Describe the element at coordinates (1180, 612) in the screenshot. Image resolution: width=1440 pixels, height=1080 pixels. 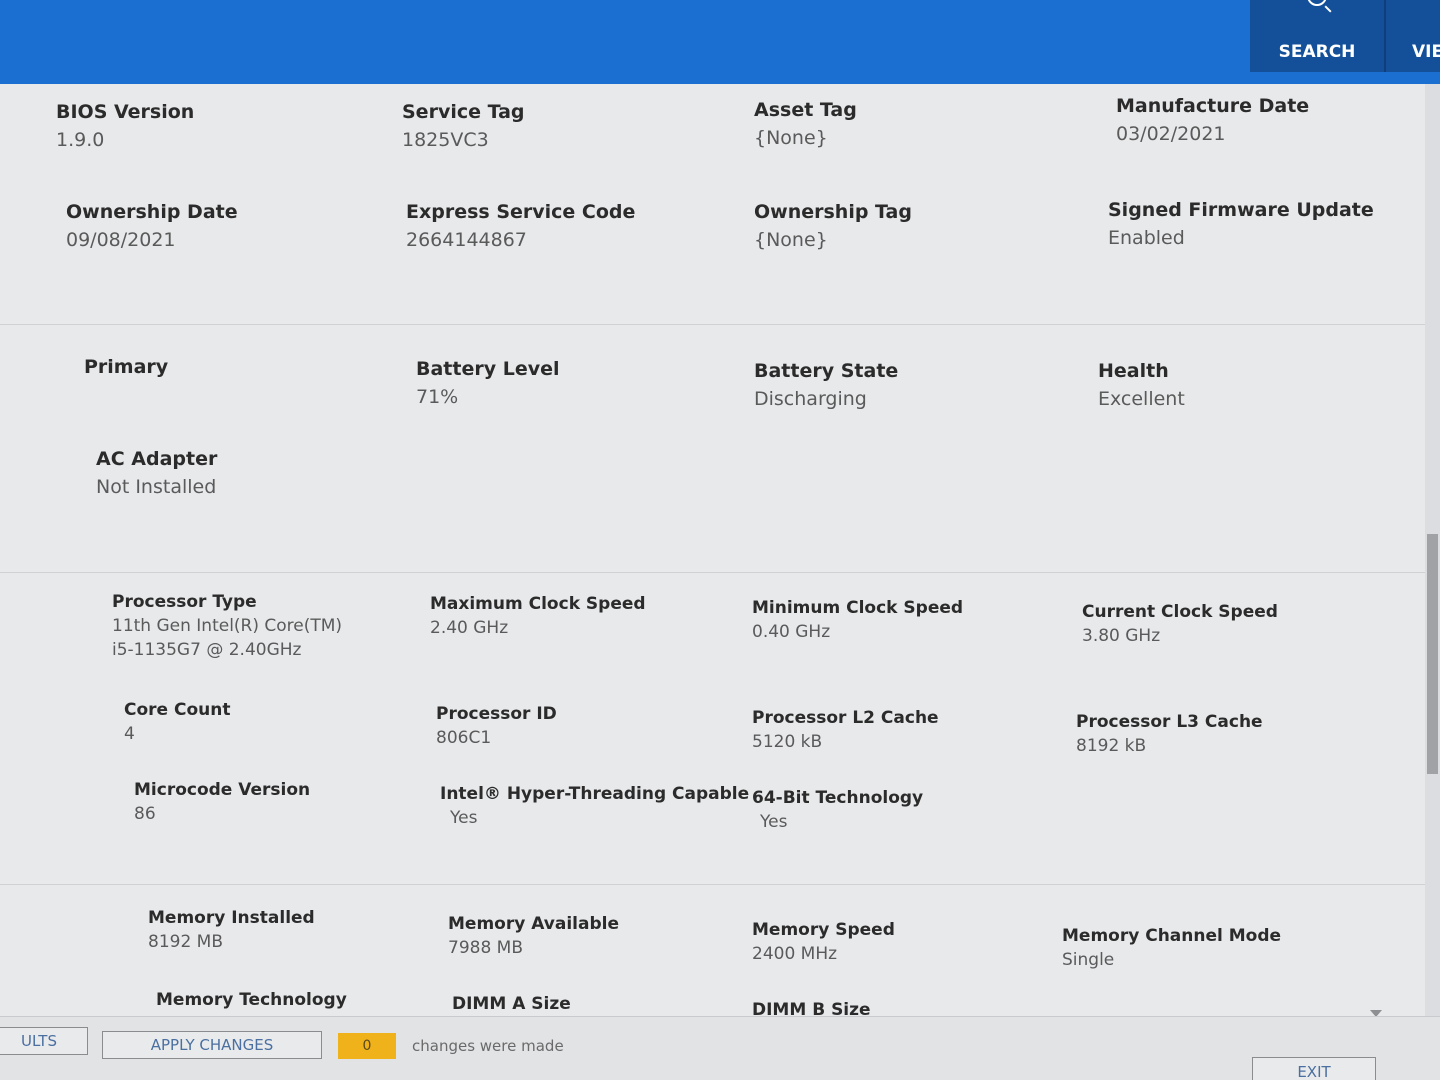
I see `current-clock-label: Current Clock Speed` at that location.